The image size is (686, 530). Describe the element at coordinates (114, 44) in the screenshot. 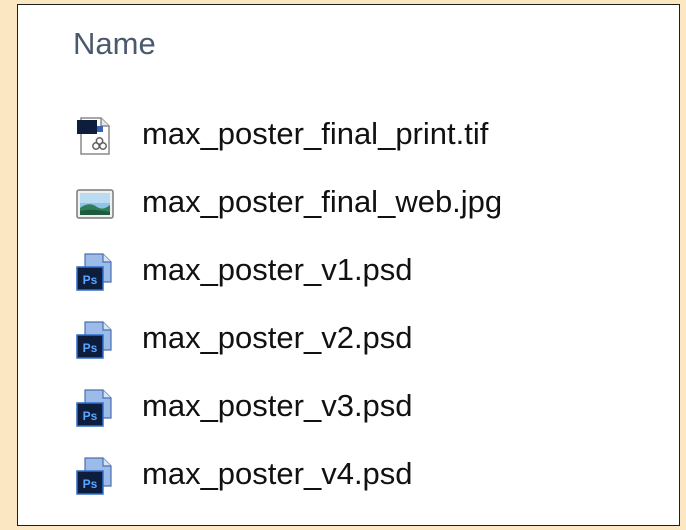

I see `name-column-header: Name` at that location.